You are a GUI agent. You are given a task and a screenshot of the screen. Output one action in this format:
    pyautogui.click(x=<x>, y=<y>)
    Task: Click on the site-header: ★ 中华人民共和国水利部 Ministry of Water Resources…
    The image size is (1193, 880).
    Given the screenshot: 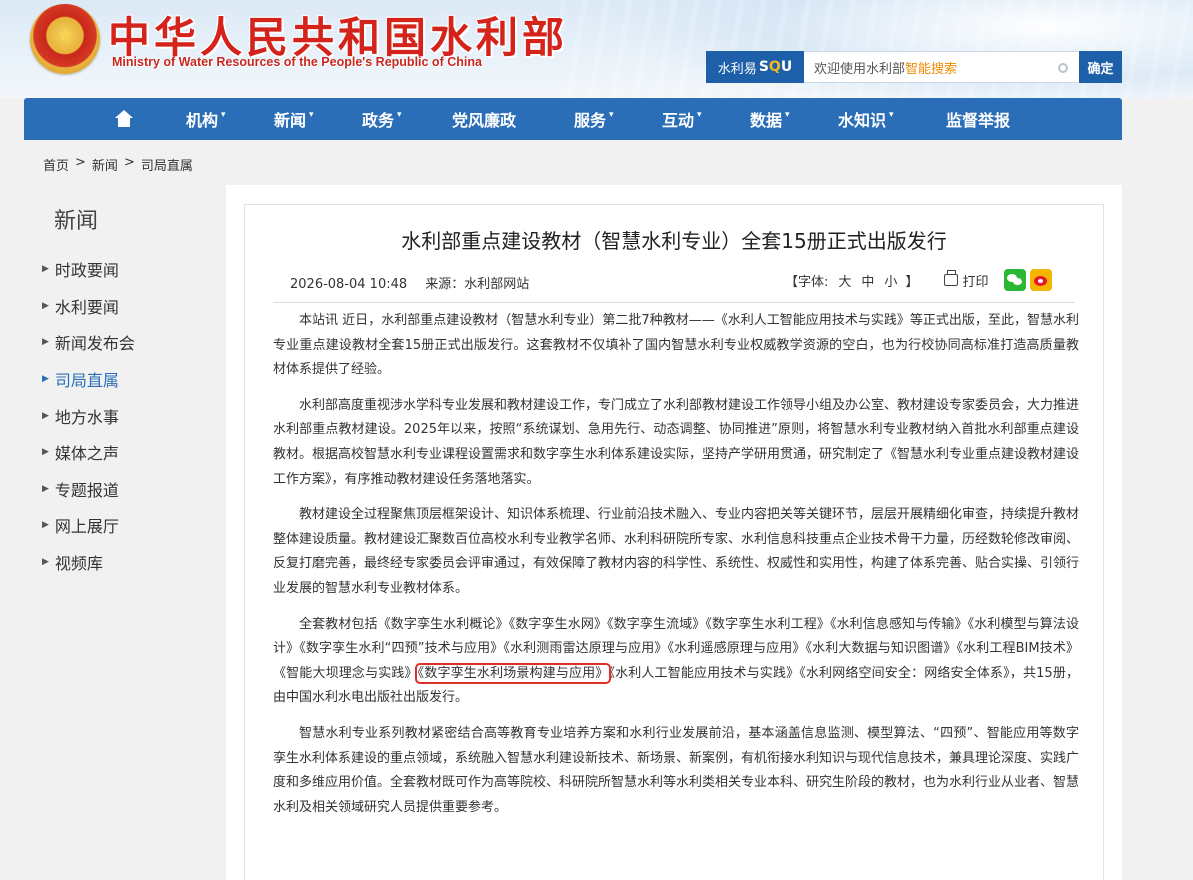 What is the action you would take?
    pyautogui.click(x=596, y=49)
    